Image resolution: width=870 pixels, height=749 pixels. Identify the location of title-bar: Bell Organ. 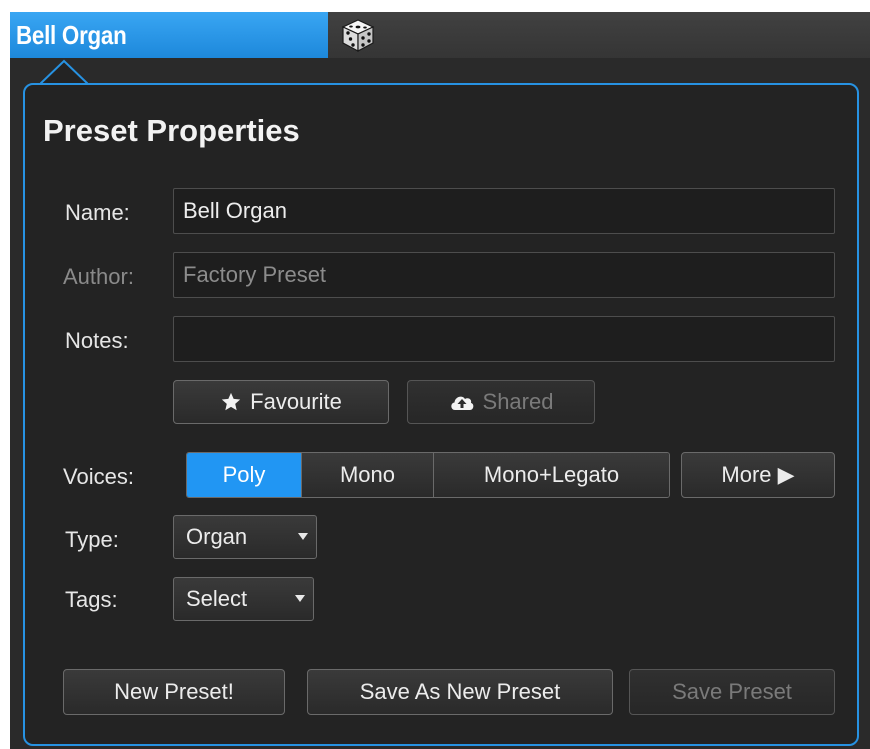
(440, 35).